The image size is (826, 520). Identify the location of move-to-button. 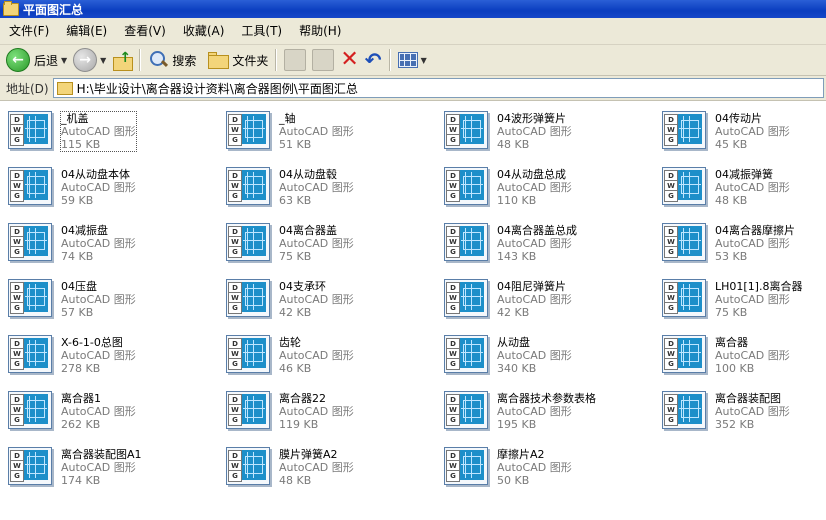
(295, 60).